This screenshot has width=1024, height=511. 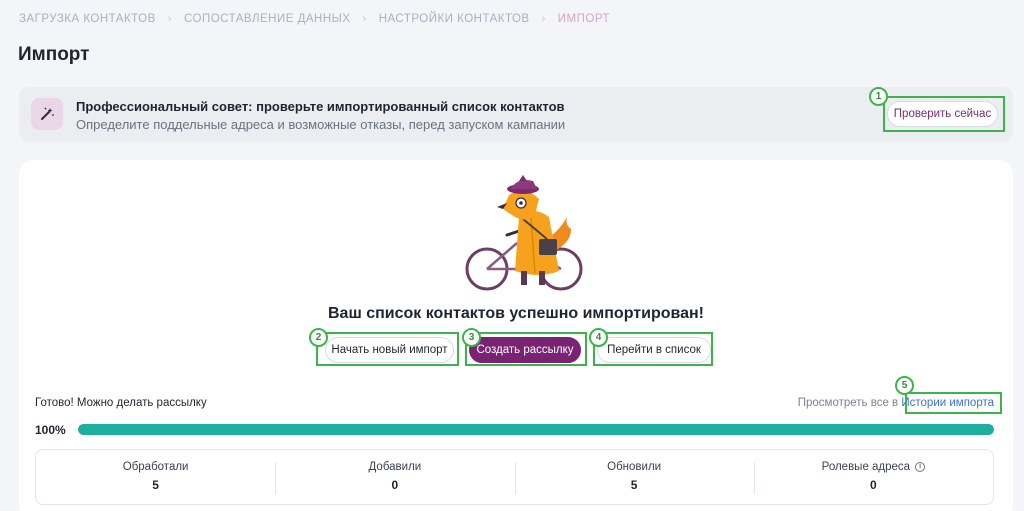 What do you see at coordinates (47, 114) in the screenshot?
I see `magic-wand-icon` at bounding box center [47, 114].